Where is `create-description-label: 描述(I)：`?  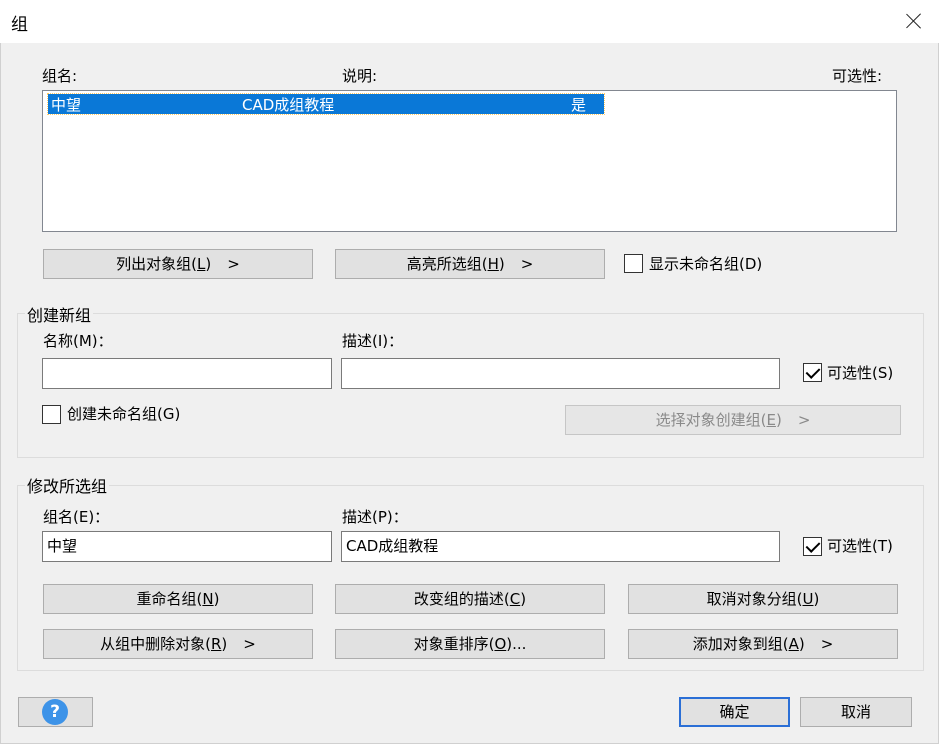 create-description-label: 描述(I)： is located at coordinates (373, 341).